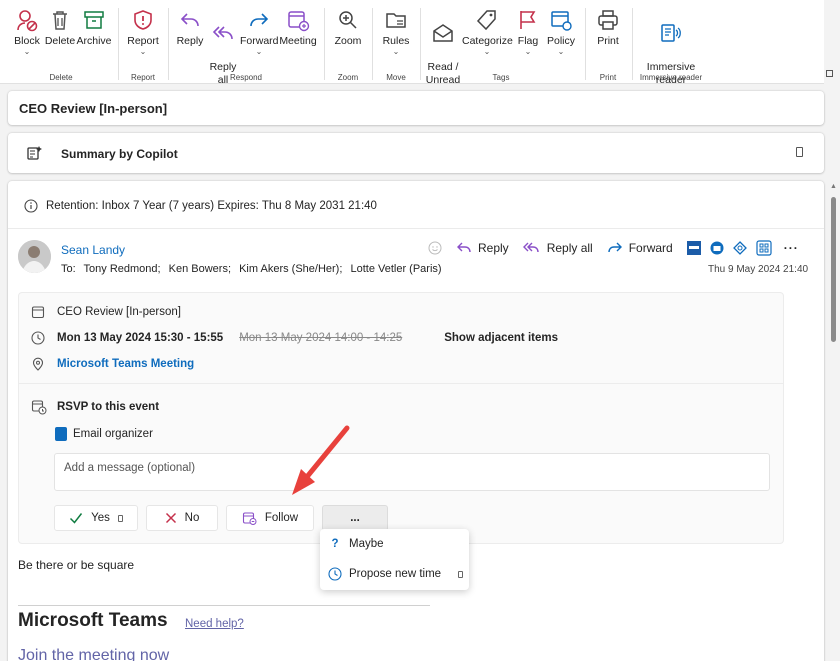  Describe the element at coordinates (416, 153) in the screenshot. I see `copilot-summary-bar: Summary by Copilot` at that location.